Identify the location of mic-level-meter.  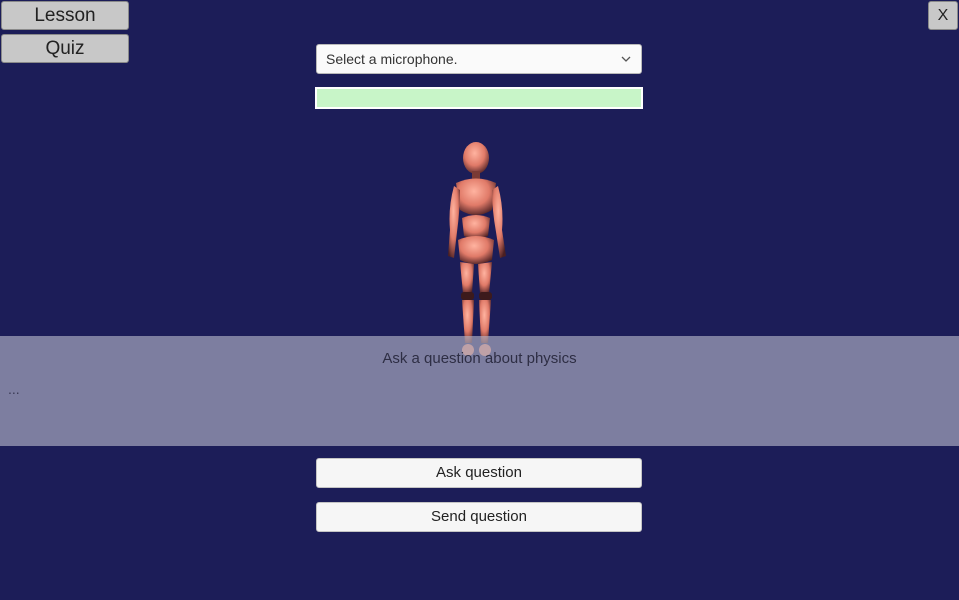
(479, 98).